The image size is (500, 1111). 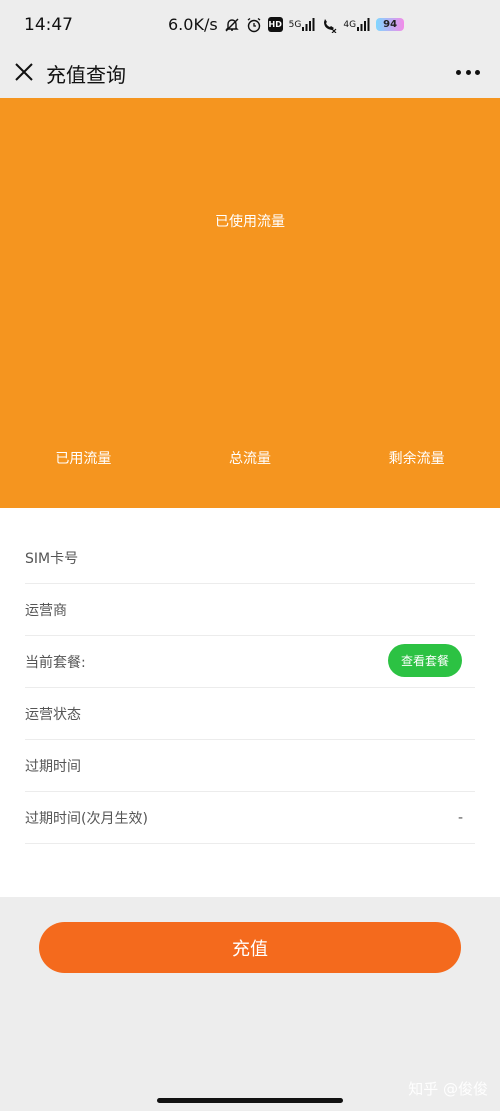 I want to click on carrier-row: 运营商, so click(x=250, y=610).